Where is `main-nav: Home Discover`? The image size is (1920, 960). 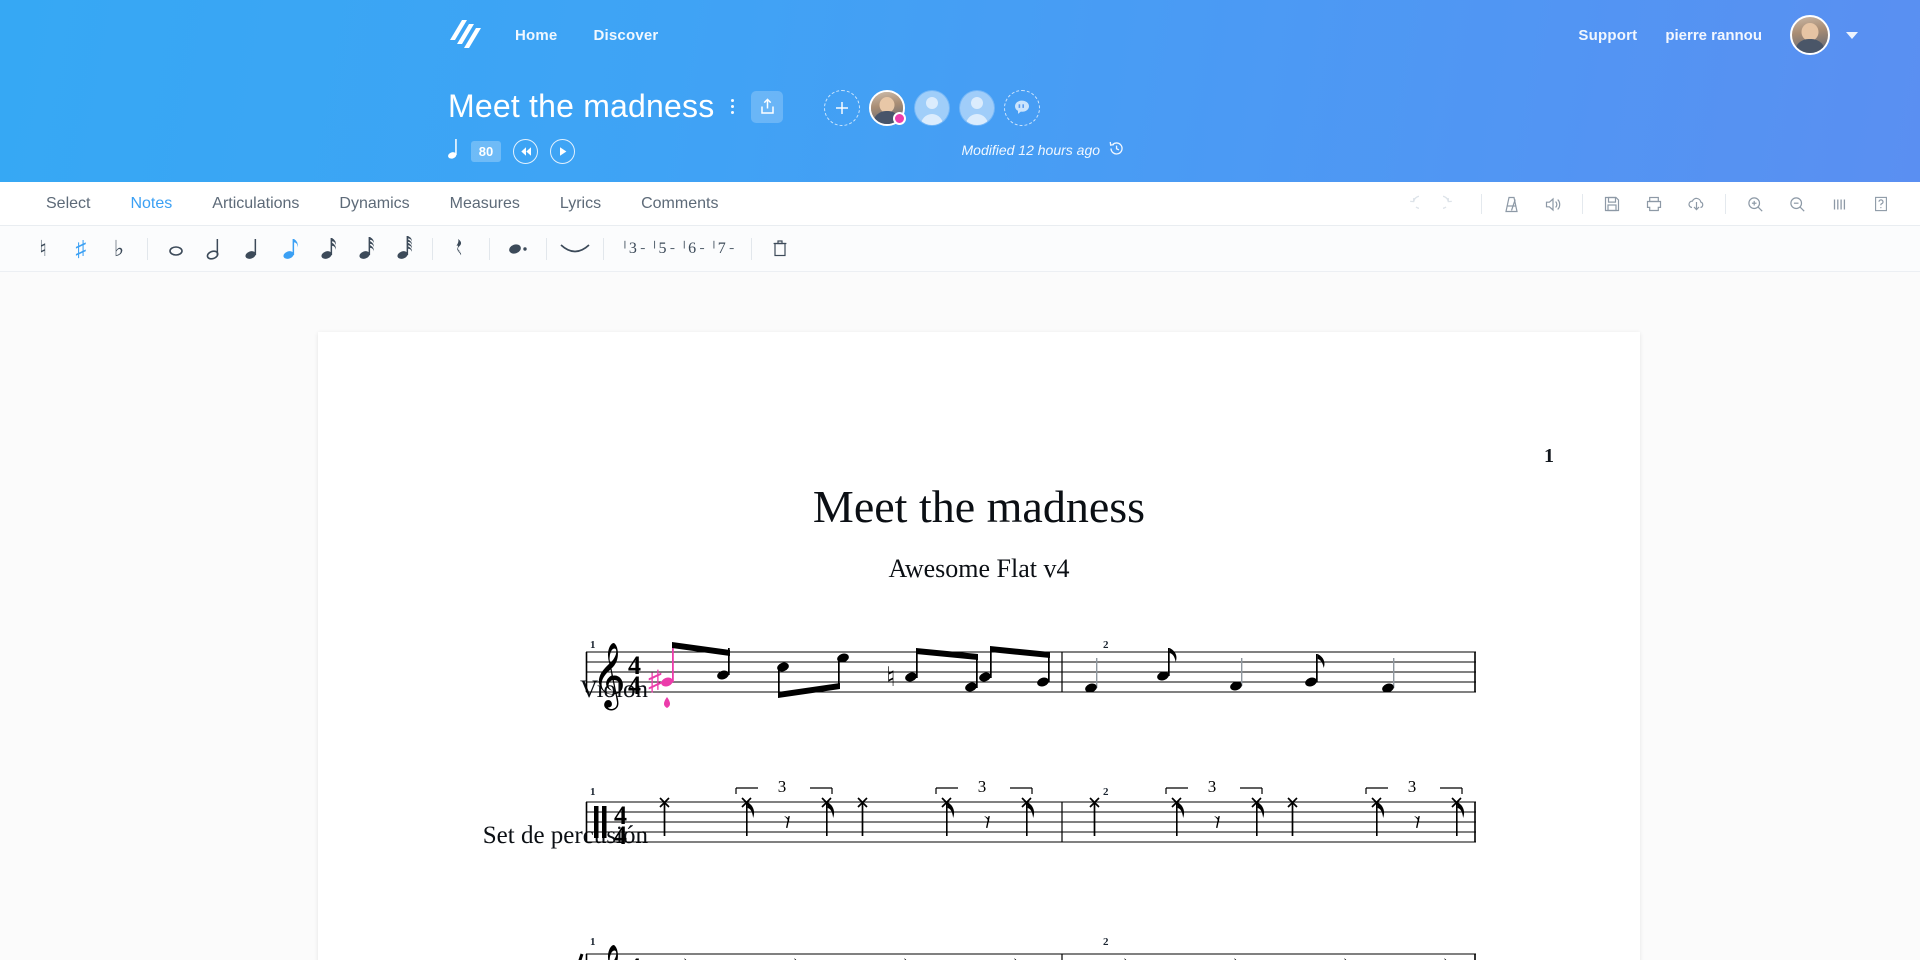
main-nav: Home Discover is located at coordinates (586, 35).